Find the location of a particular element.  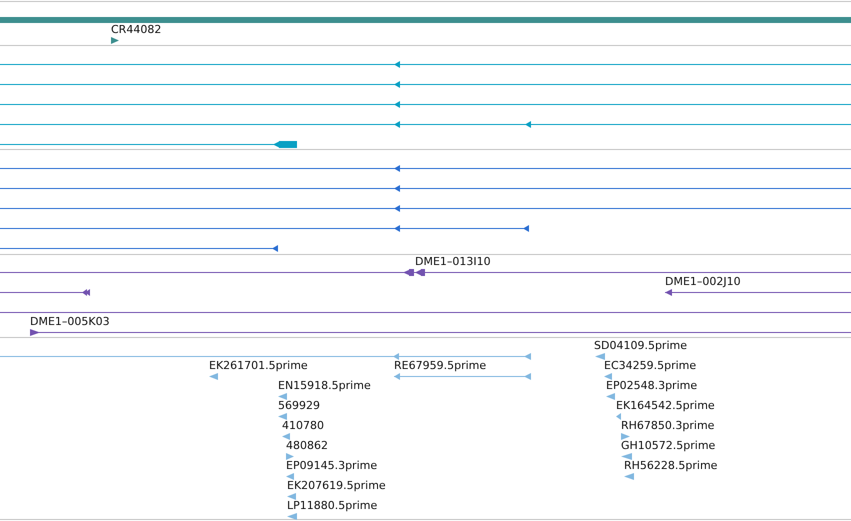

feature-label: EP02548.3prime is located at coordinates (652, 385).